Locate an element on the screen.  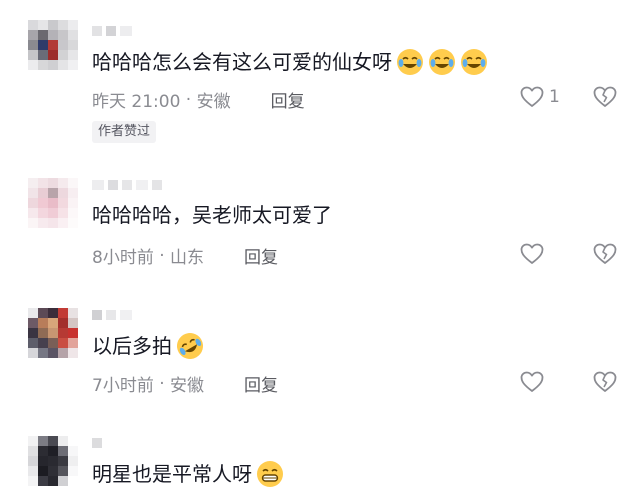
grin-emoji is located at coordinates (270, 474).